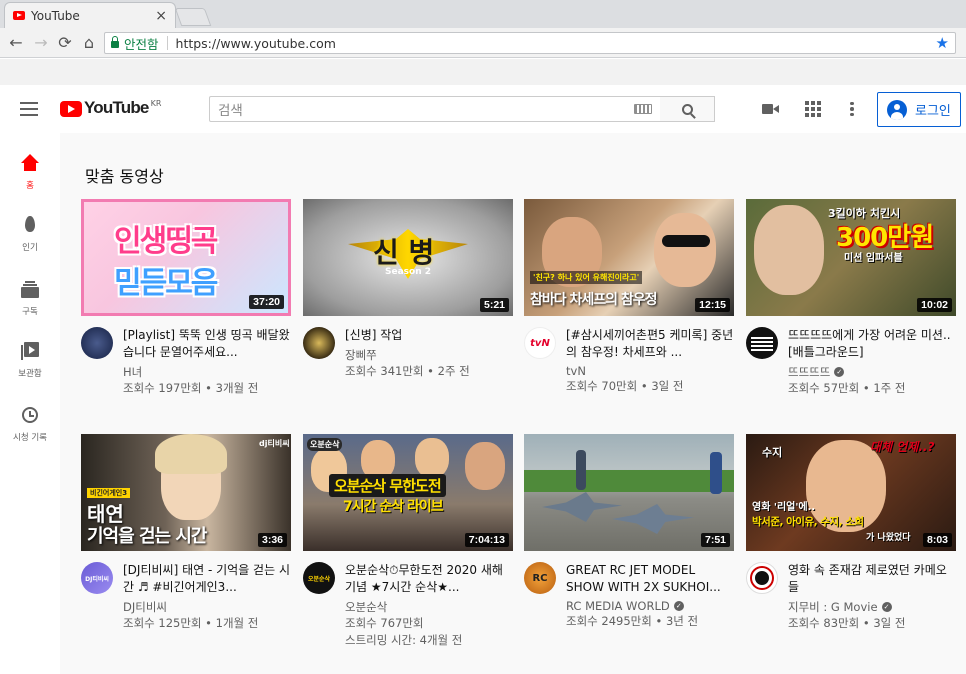 This screenshot has width=966, height=674. What do you see at coordinates (435, 109) in the screenshot?
I see `search-input: 검색` at bounding box center [435, 109].